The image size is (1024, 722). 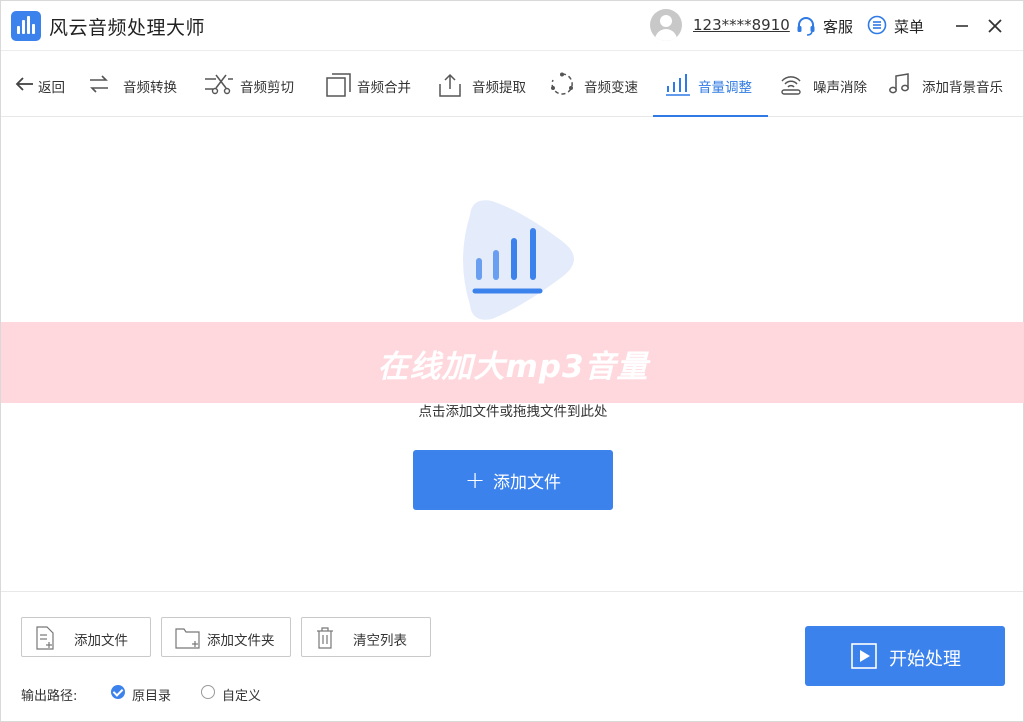 I want to click on tab-label: 音量调整, so click(x=725, y=88).